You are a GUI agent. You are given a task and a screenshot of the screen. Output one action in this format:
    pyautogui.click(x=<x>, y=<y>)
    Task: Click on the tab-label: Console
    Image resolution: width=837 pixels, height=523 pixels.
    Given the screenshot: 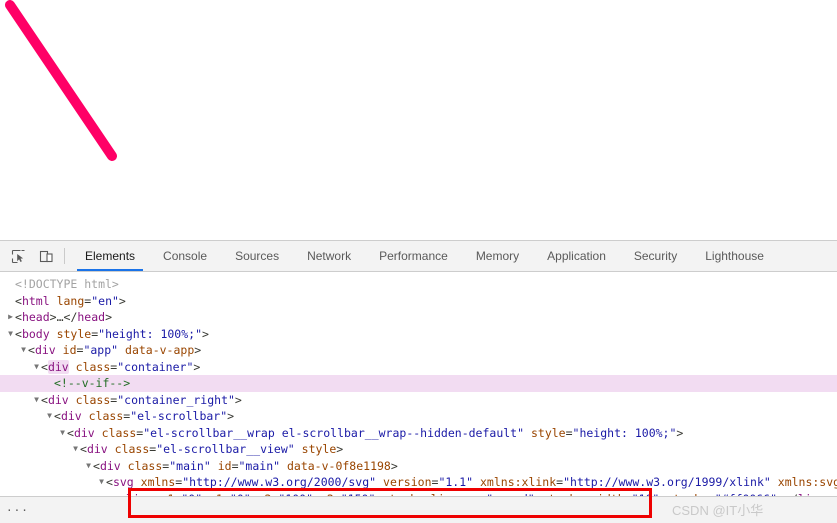 What is the action you would take?
    pyautogui.click(x=185, y=256)
    